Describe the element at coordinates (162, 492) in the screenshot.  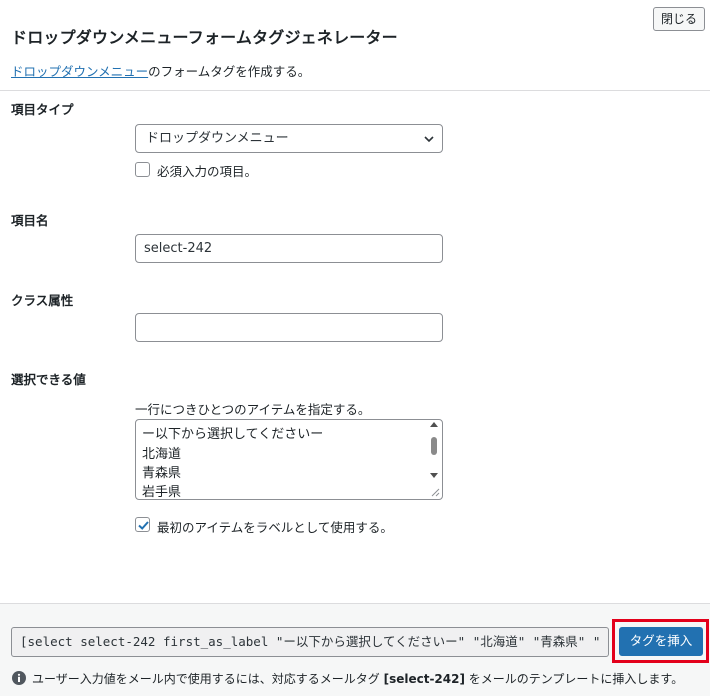
I see `option-line: 岩手県` at that location.